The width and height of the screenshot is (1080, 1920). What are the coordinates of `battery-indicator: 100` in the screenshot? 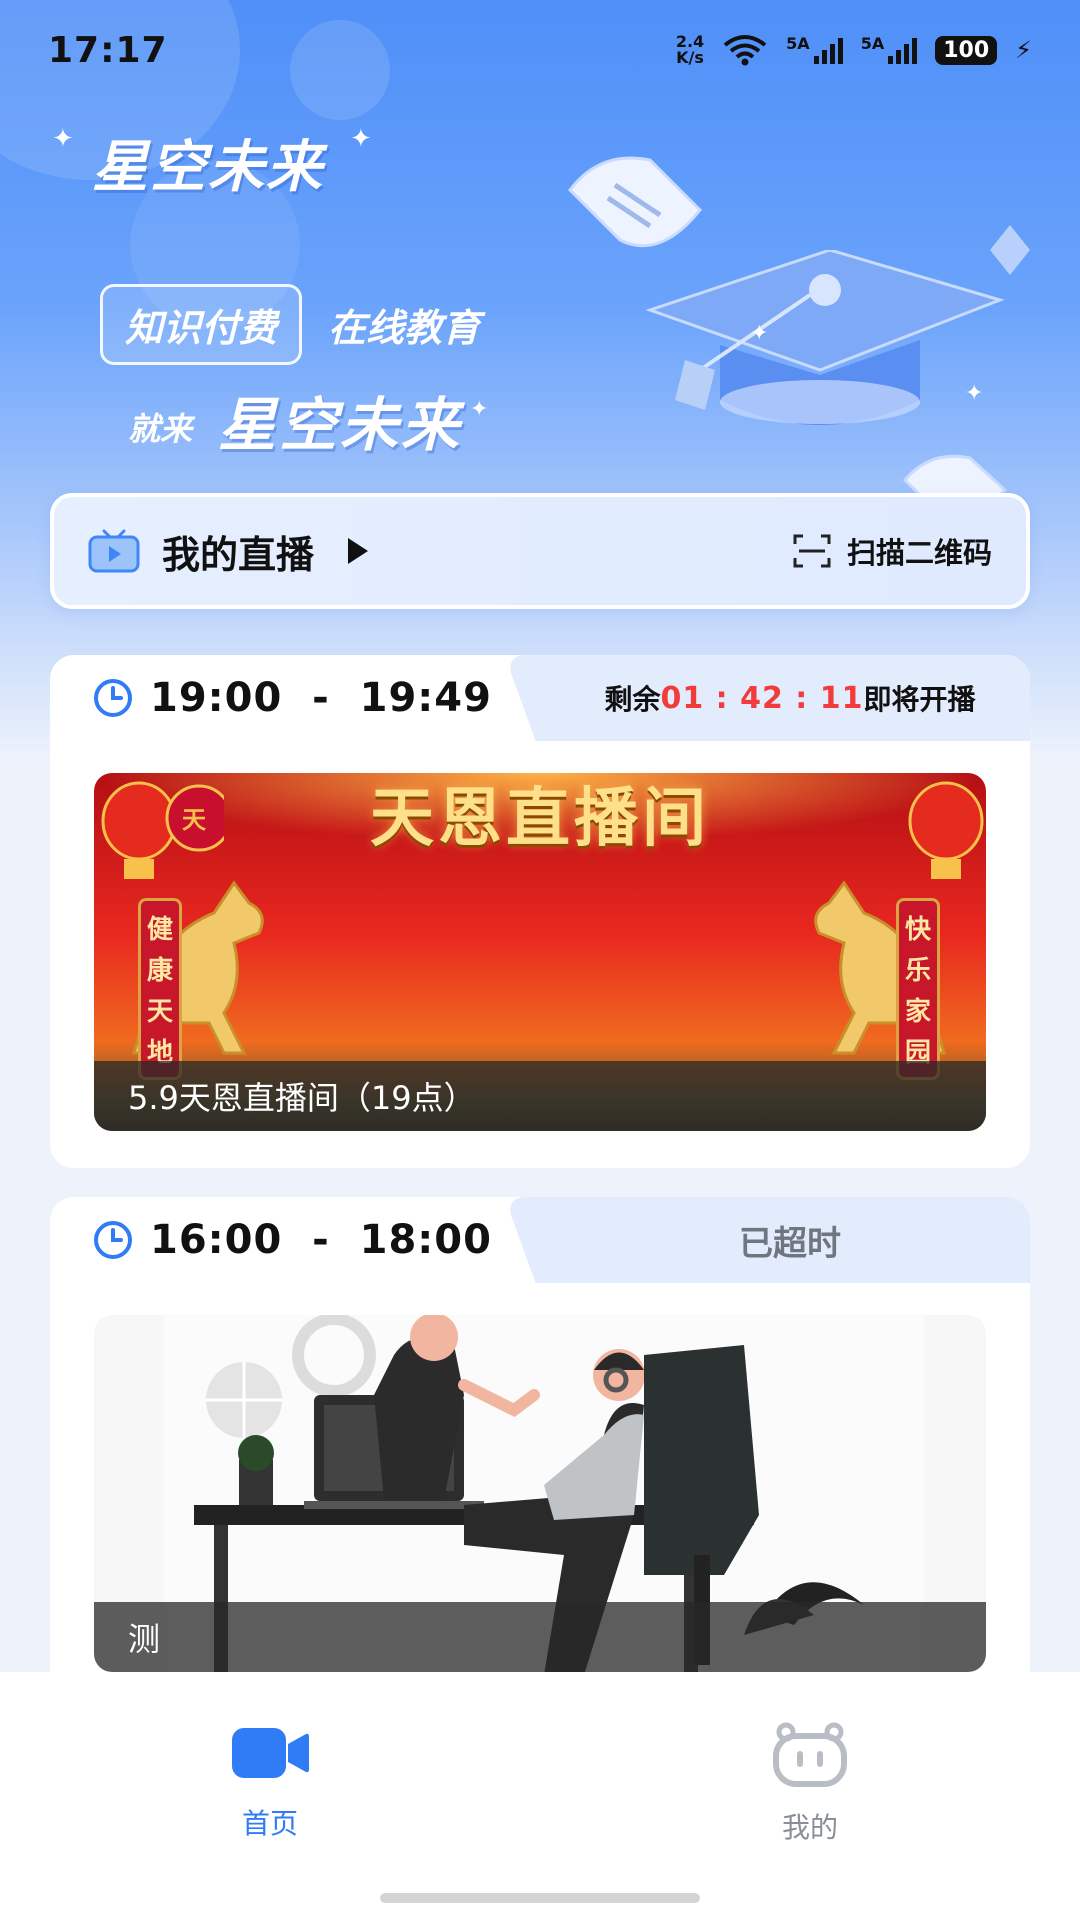 It's located at (966, 50).